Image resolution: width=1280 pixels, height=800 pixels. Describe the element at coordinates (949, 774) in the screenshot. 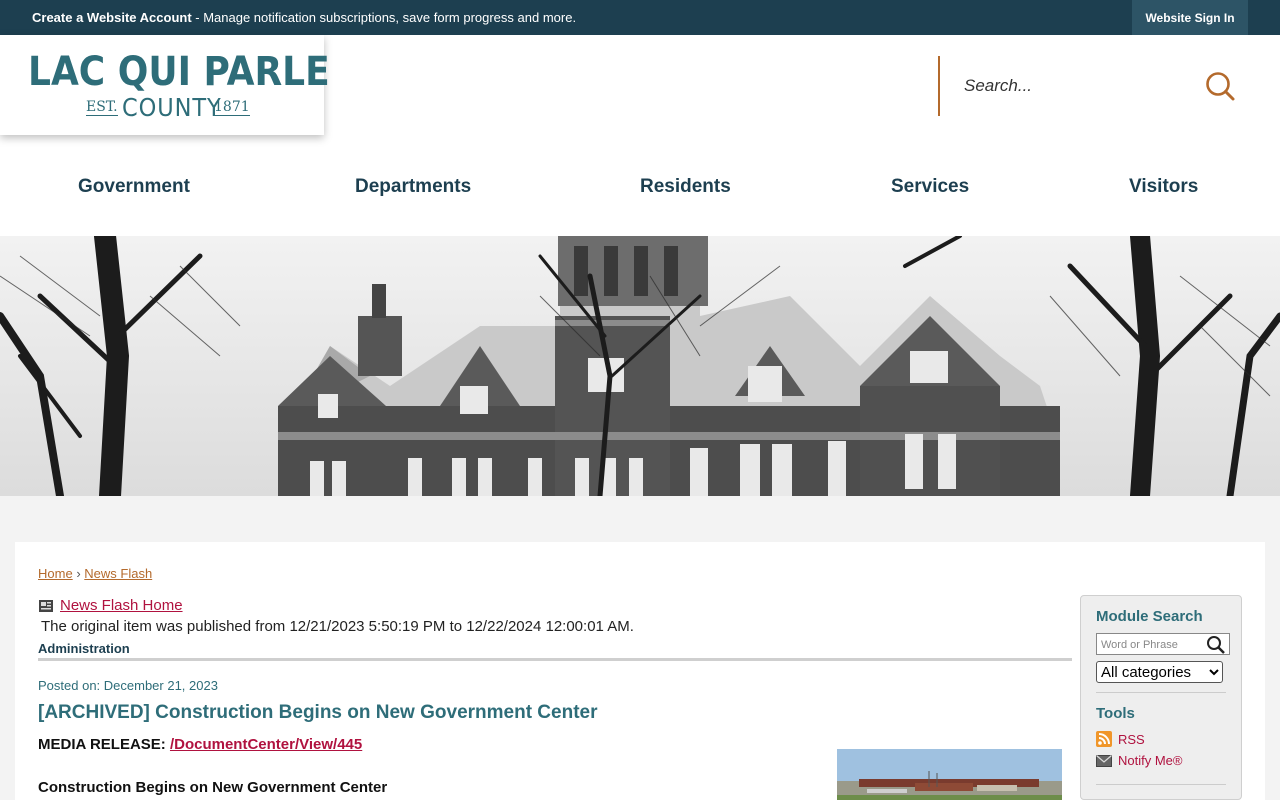

I see `government-center-rendering-image` at that location.